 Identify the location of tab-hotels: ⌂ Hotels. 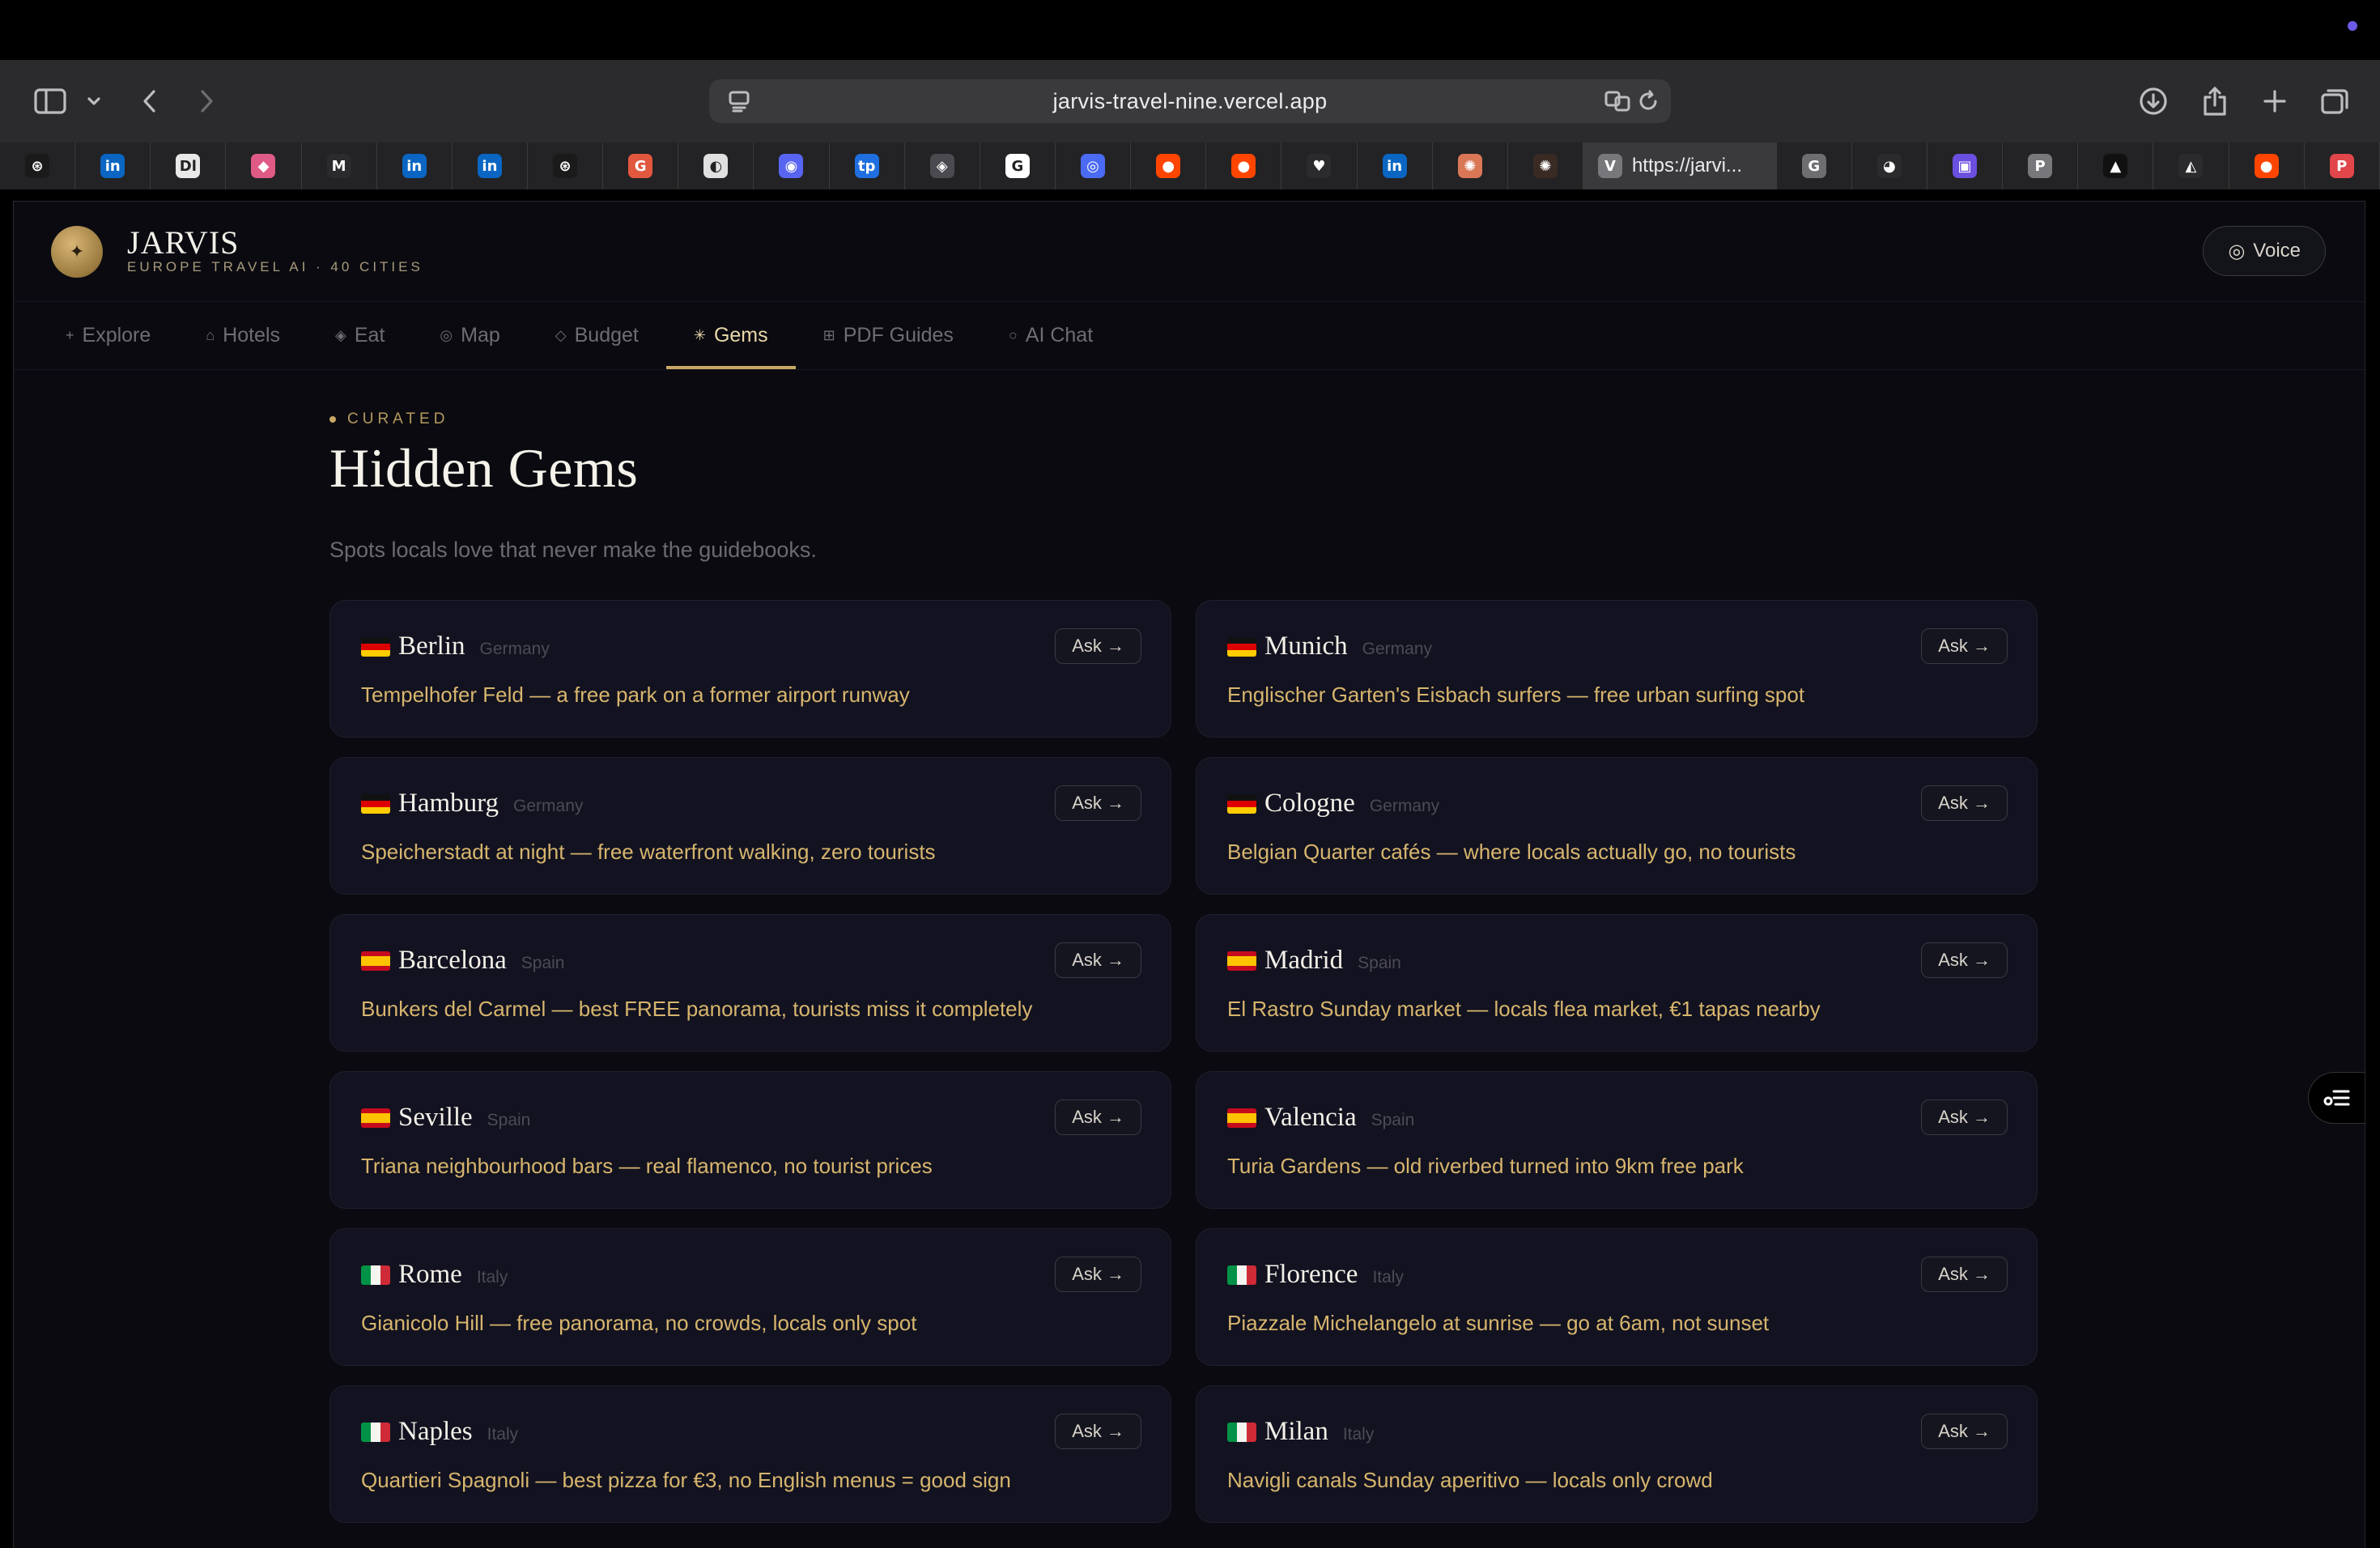
(243, 336).